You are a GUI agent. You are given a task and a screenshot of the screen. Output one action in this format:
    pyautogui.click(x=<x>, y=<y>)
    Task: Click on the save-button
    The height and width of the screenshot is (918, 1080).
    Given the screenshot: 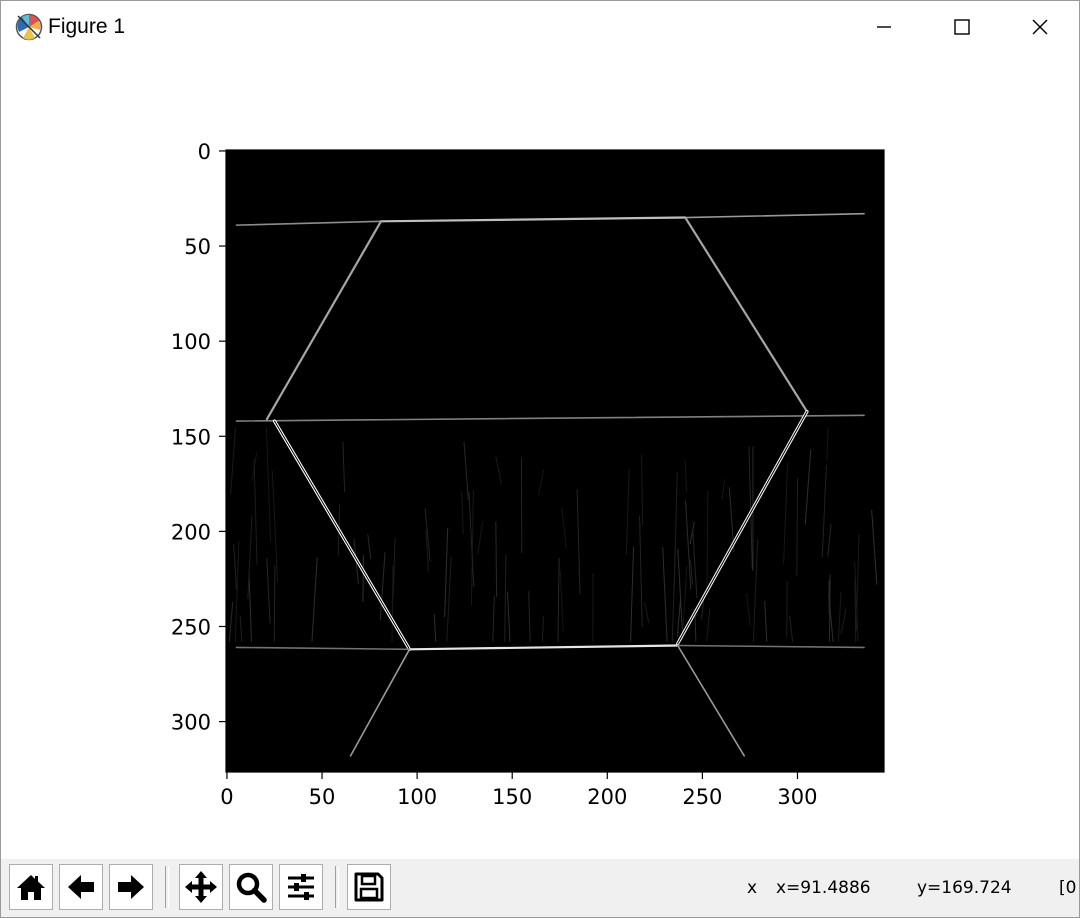 What is the action you would take?
    pyautogui.click(x=369, y=887)
    